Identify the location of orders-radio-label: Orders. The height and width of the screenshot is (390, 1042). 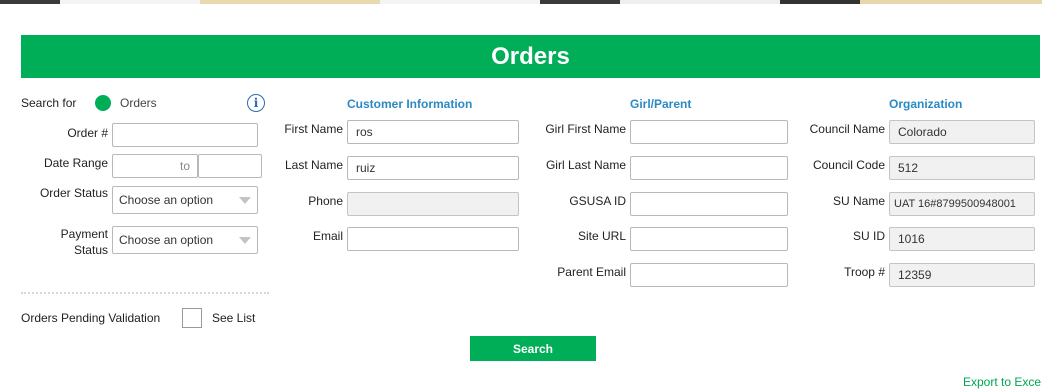
(138, 103).